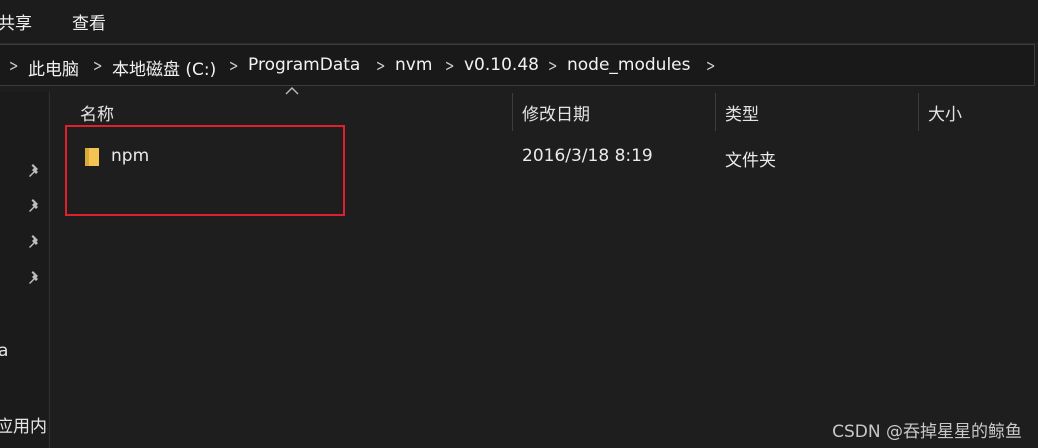 The width and height of the screenshot is (1038, 448). Describe the element at coordinates (16, 21) in the screenshot. I see `tab-share: 共享` at that location.